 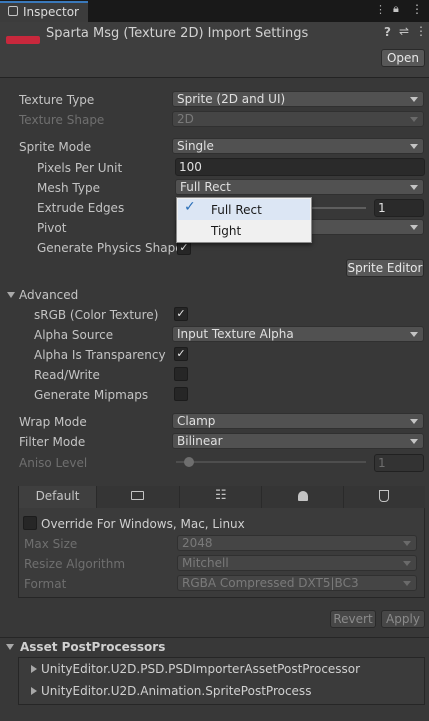 What do you see at coordinates (298, 441) in the screenshot?
I see `filter-mode-dropdown: Bilinear` at bounding box center [298, 441].